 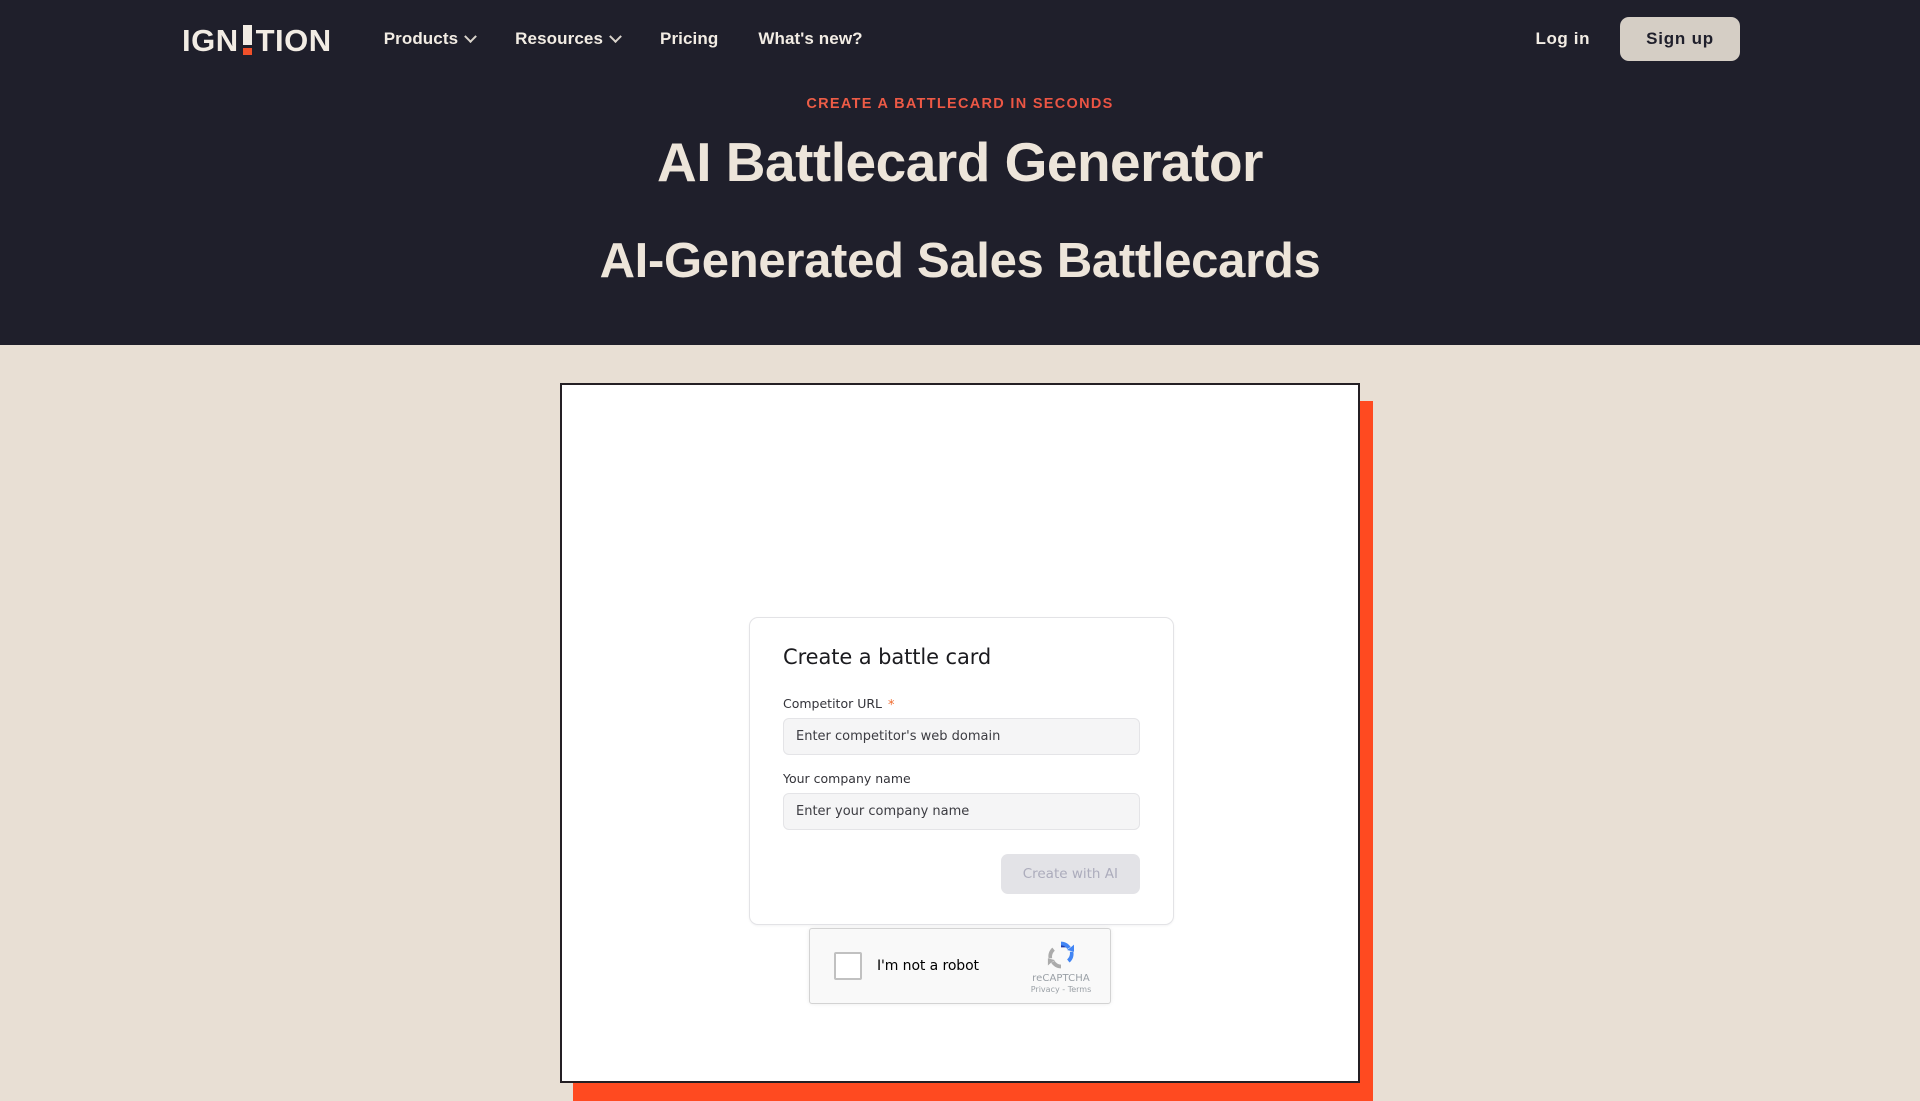 I want to click on recaptcha-branding: reCAPTCHA Privacy - Terms, so click(x=1061, y=966).